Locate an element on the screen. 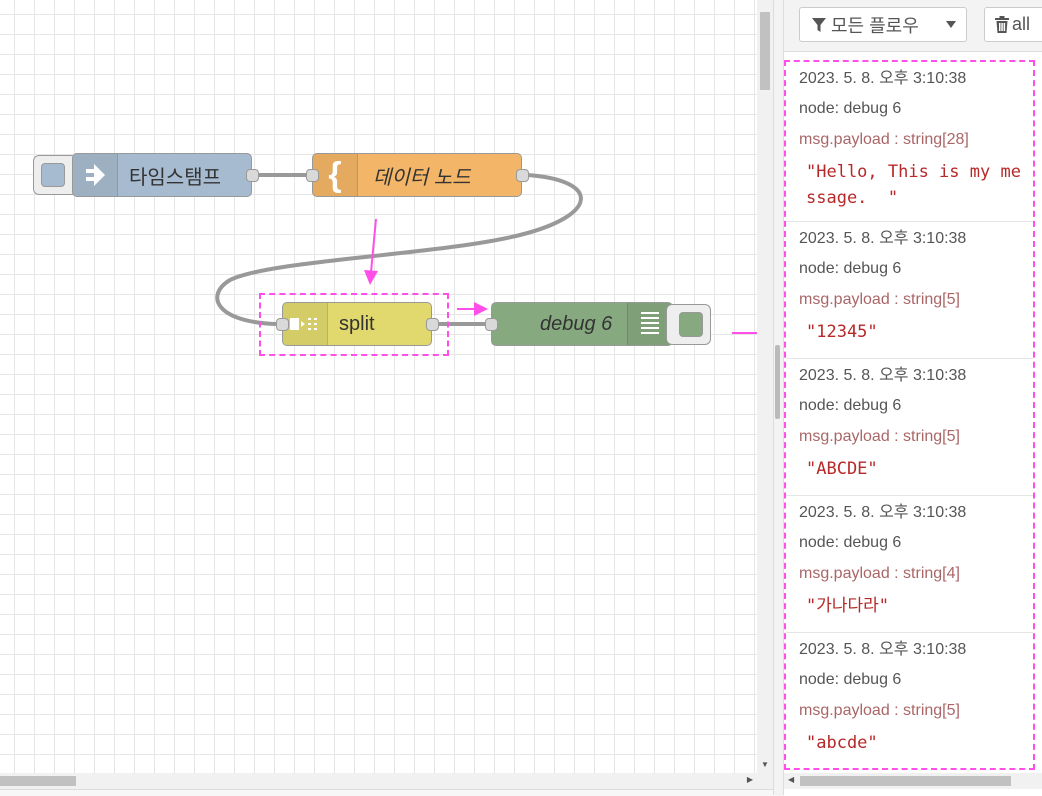 This screenshot has height=796, width=1042. message-payload: "가나다라" is located at coordinates (916, 606).